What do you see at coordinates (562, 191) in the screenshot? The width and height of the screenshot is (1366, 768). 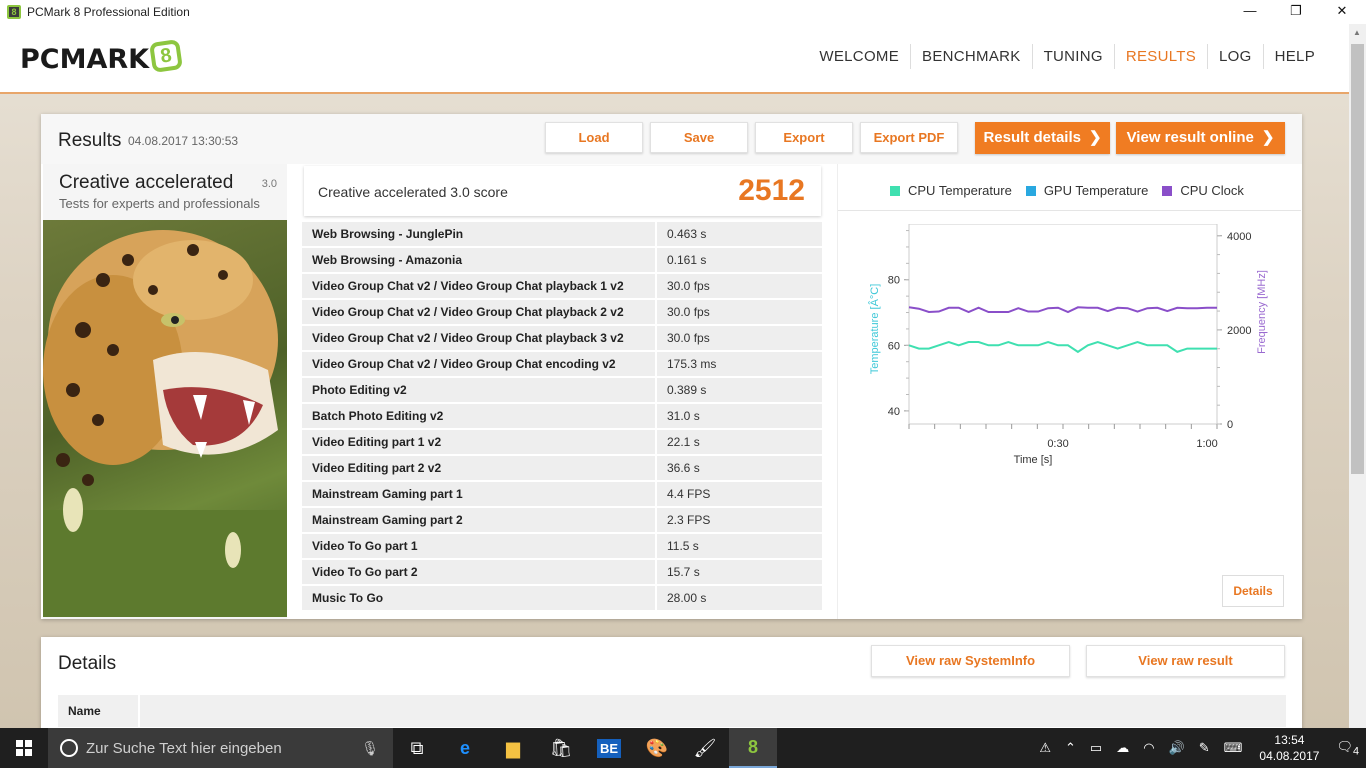 I see `score-card: Creative accelerated 3.0 score 2512` at bounding box center [562, 191].